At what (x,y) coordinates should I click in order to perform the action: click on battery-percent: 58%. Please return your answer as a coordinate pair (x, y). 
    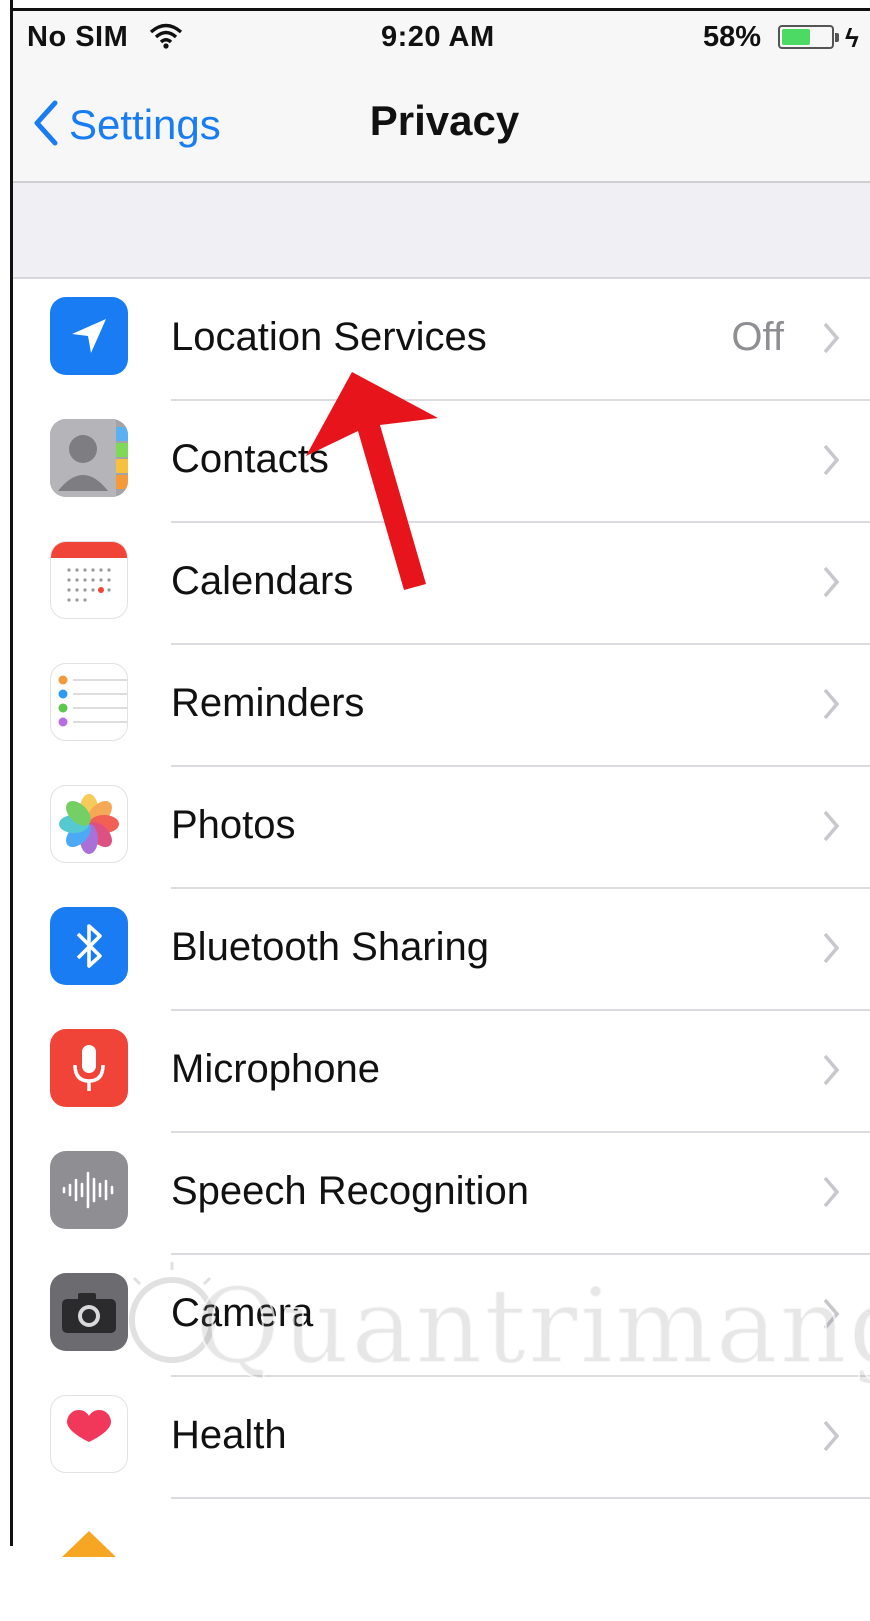
    Looking at the image, I should click on (732, 37).